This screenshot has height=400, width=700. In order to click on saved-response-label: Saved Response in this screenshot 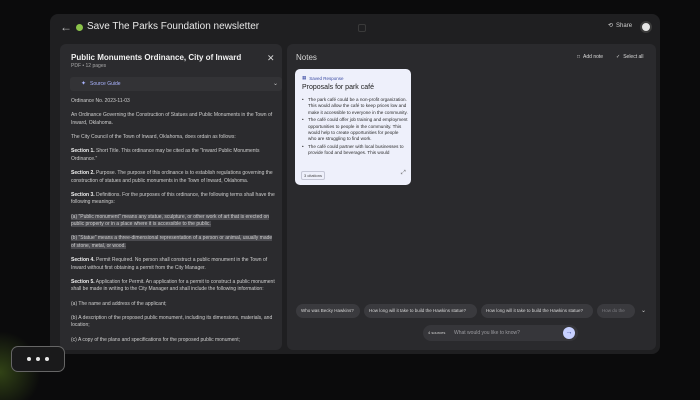, I will do `click(326, 78)`.